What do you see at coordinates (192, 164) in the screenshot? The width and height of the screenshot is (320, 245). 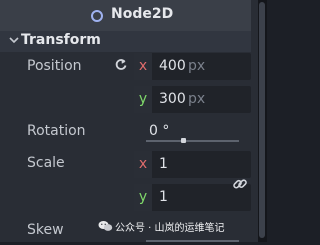 I see `scale-x-field: x 1` at bounding box center [192, 164].